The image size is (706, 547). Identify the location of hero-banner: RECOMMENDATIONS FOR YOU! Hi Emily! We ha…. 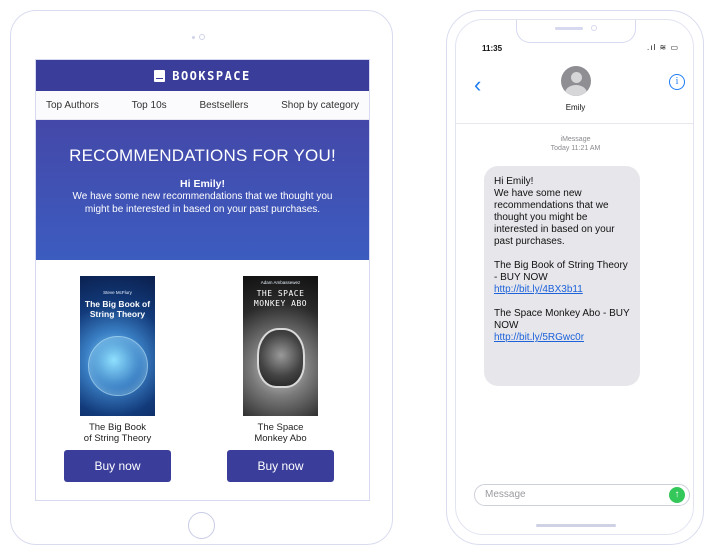
(202, 190).